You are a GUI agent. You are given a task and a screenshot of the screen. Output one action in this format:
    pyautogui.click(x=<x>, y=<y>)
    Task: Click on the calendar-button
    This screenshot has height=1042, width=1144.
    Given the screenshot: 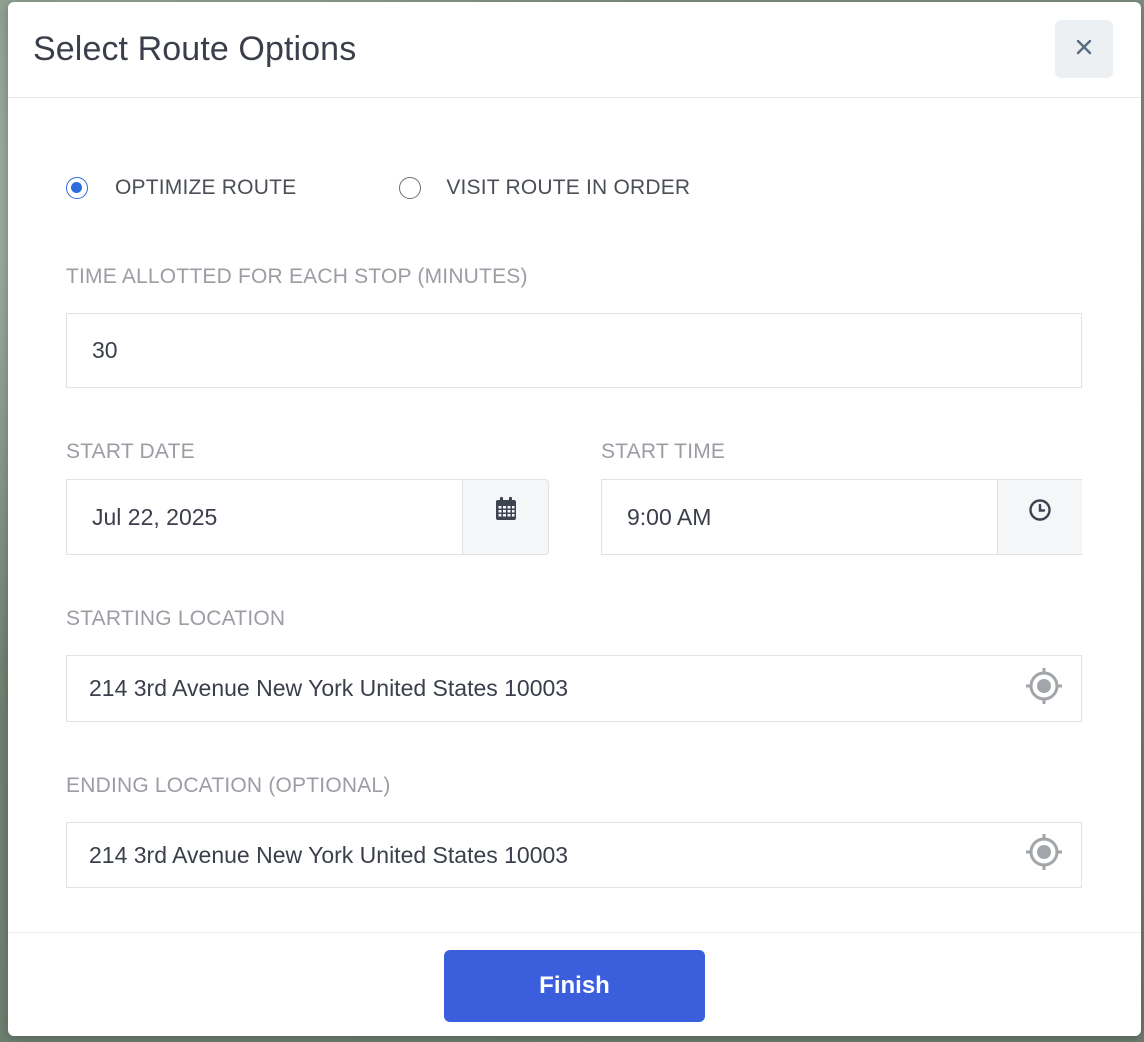 What is the action you would take?
    pyautogui.click(x=505, y=517)
    